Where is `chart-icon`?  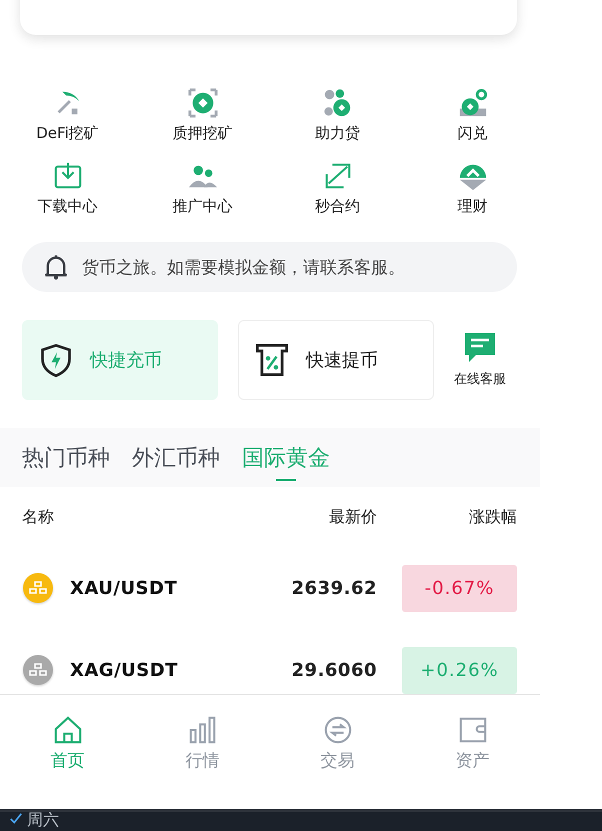
chart-icon is located at coordinates (337, 176).